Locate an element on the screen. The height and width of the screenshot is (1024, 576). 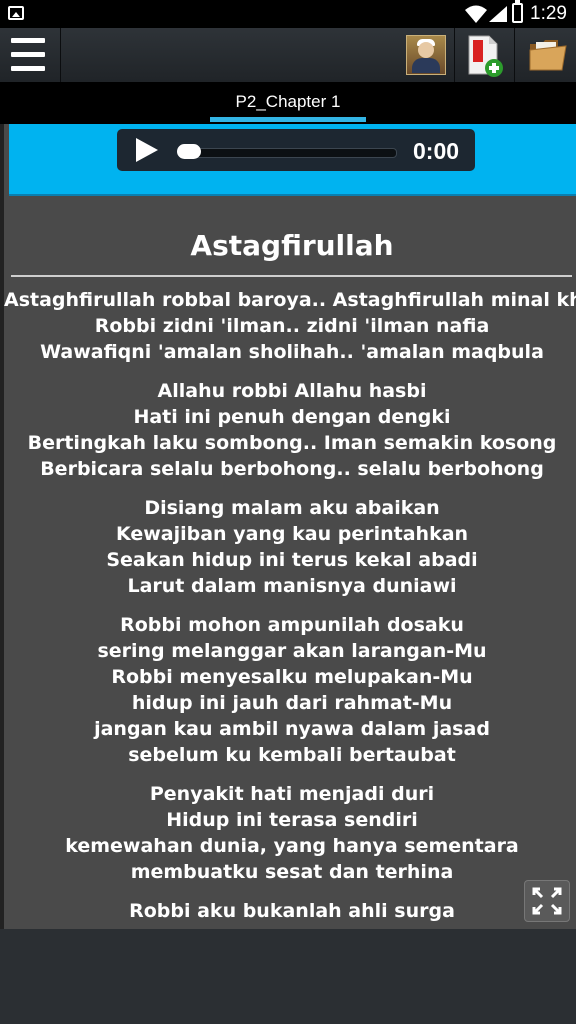
song-title: Astagfirullah is located at coordinates (292, 245).